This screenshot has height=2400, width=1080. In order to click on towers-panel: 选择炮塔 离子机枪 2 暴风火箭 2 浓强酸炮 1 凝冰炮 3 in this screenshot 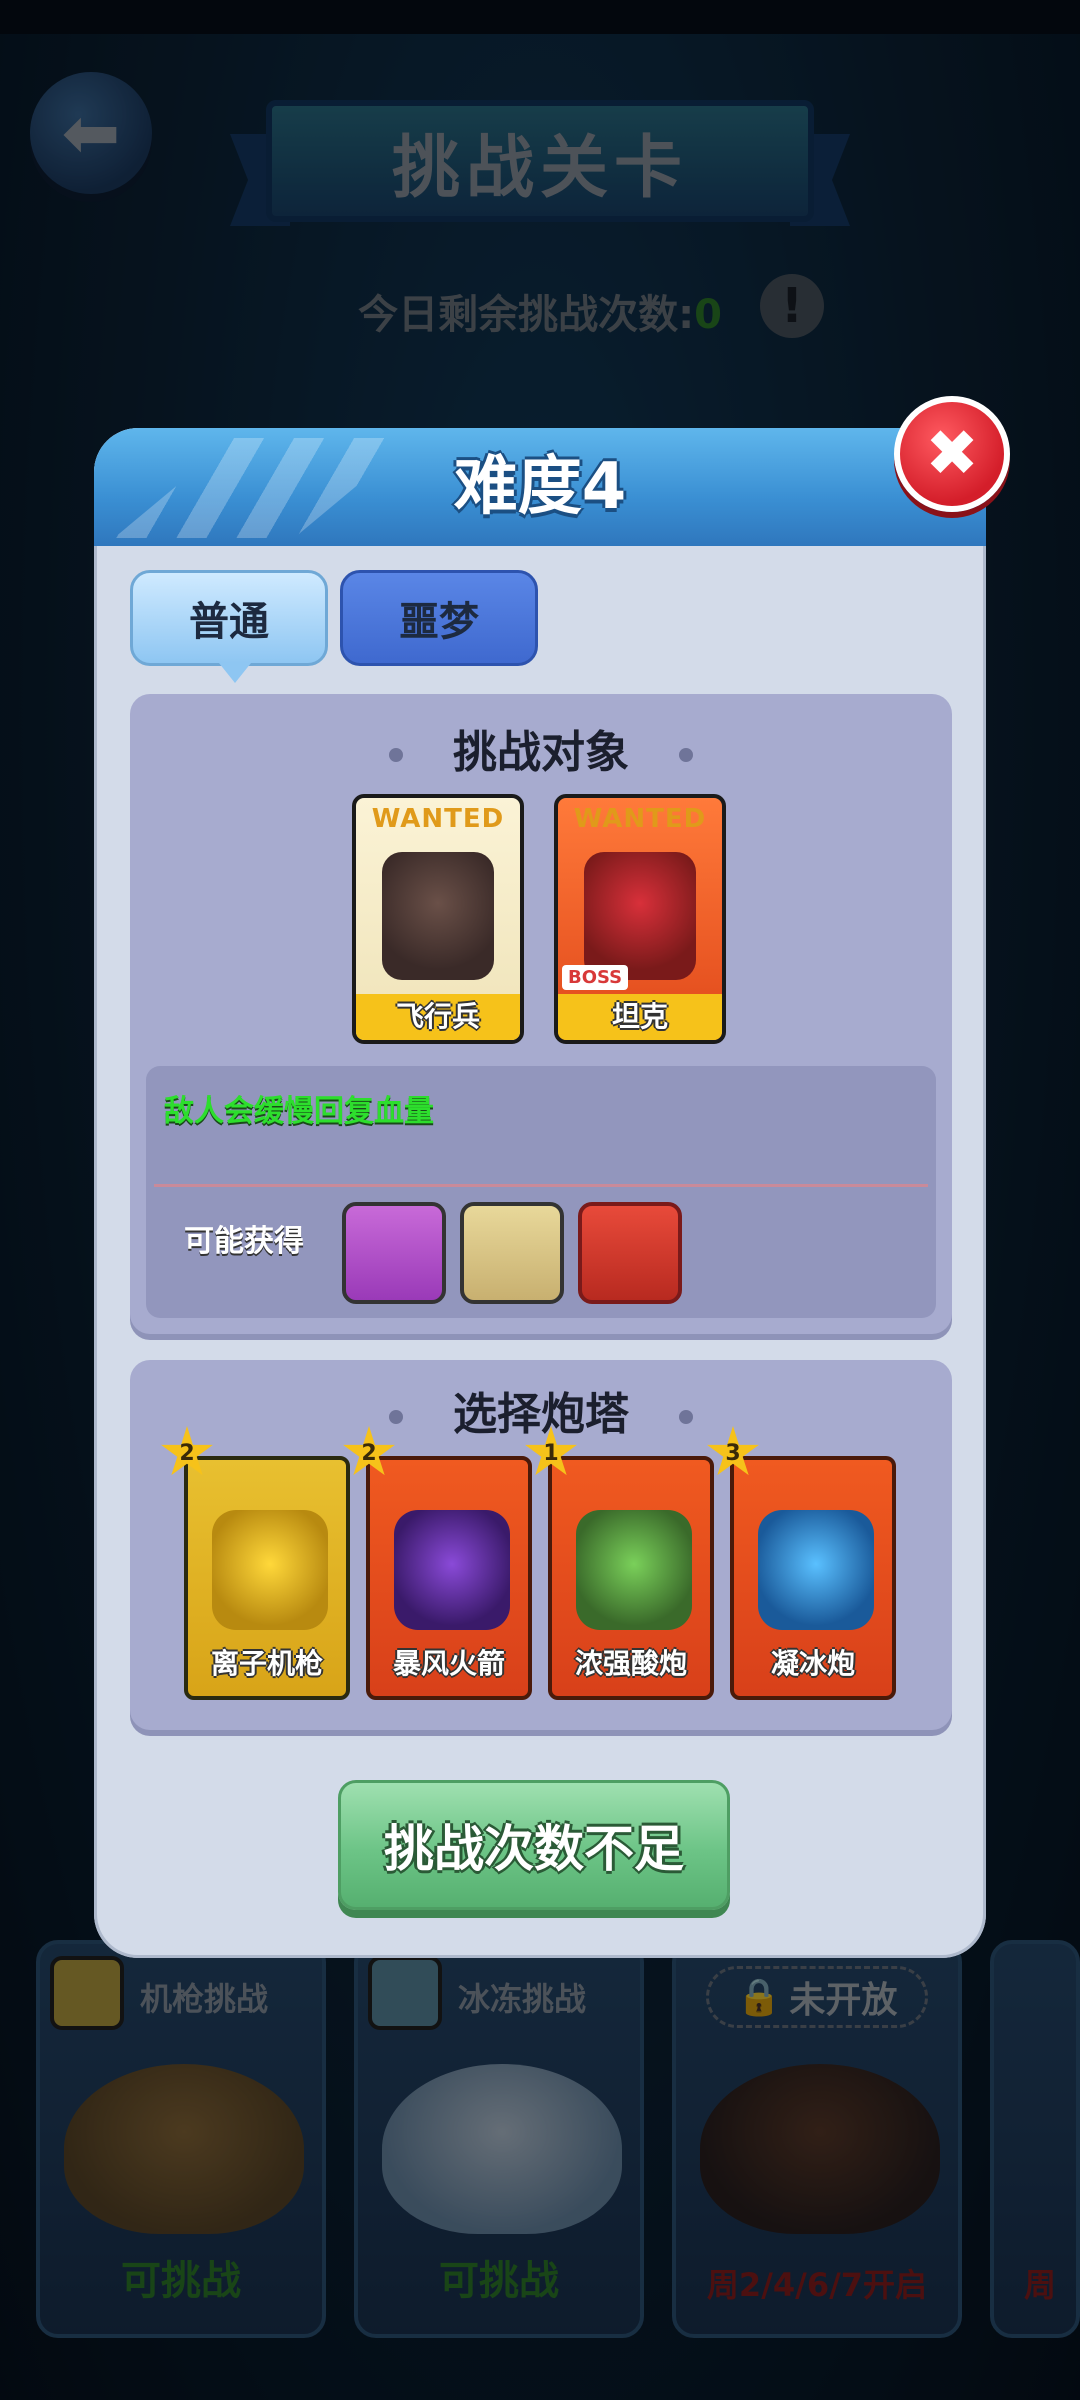, I will do `click(541, 1545)`.